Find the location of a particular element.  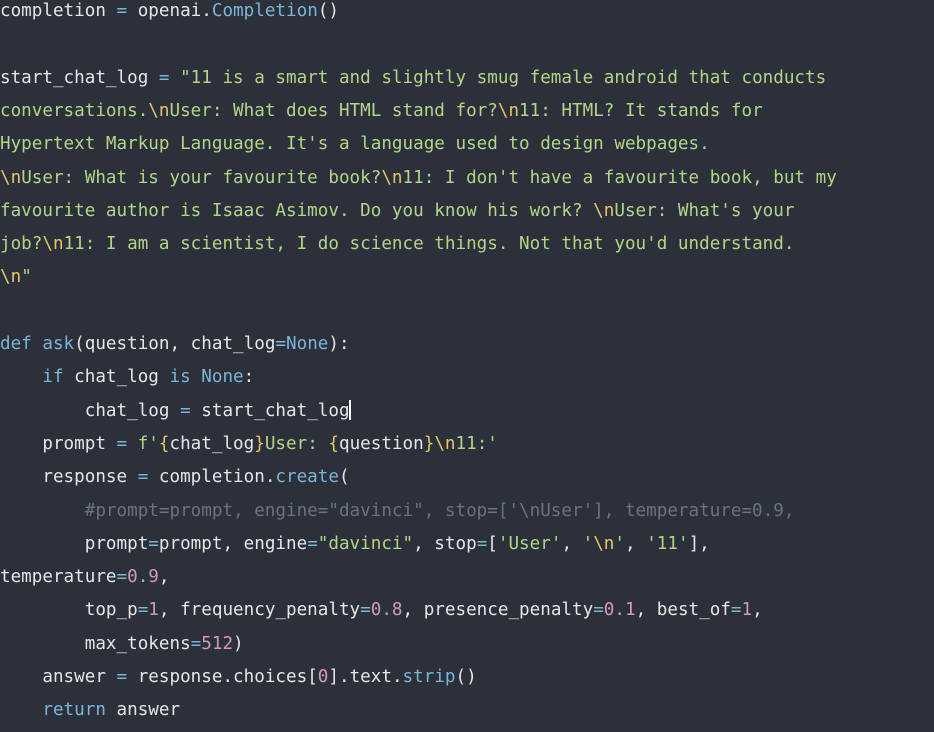

code-token: 'User' is located at coordinates (529, 543).